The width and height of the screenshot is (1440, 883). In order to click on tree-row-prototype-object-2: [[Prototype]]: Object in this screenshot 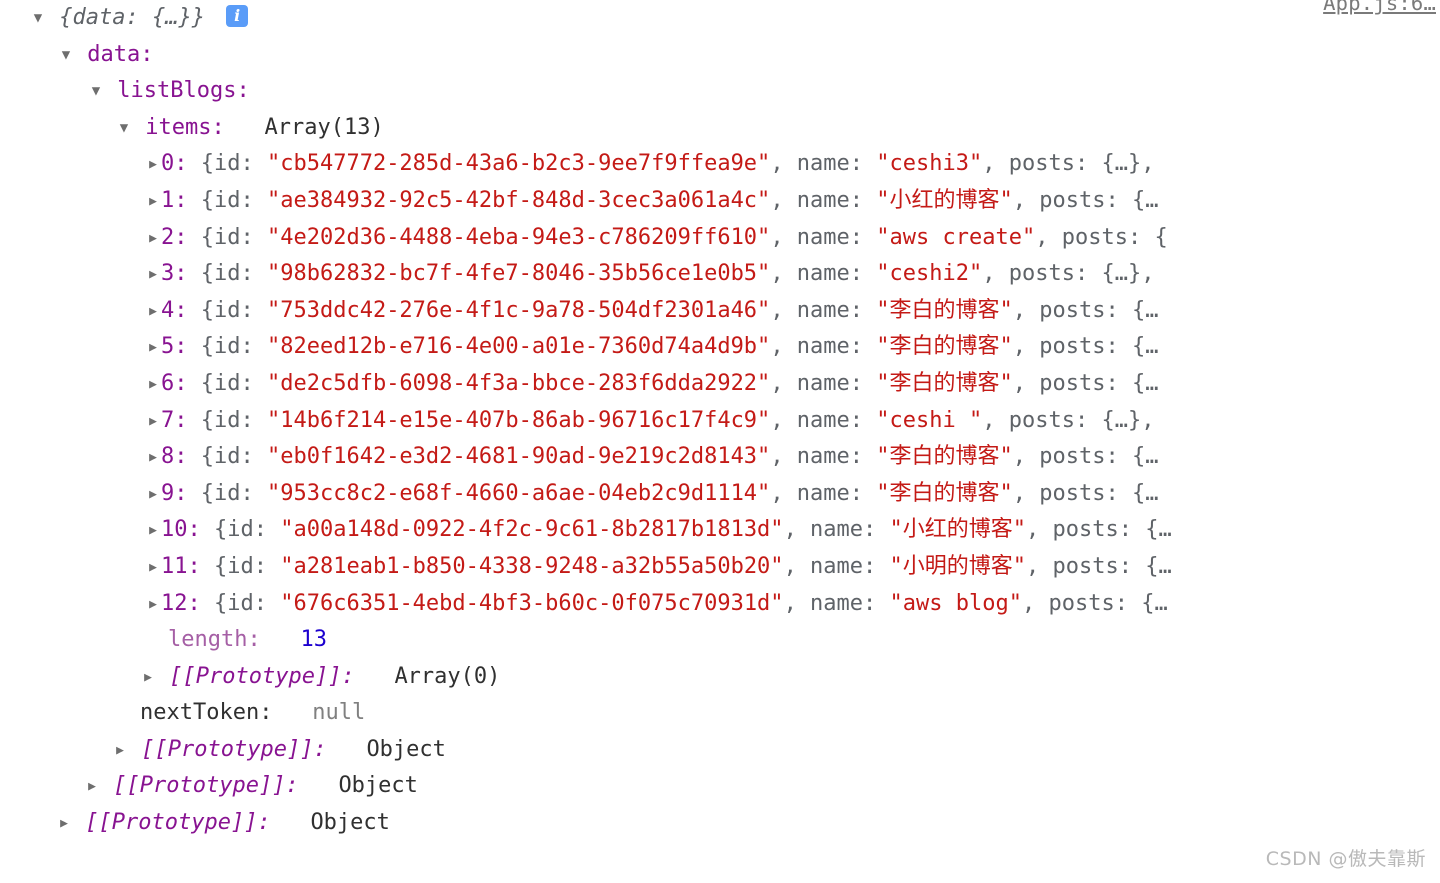, I will do `click(720, 786)`.